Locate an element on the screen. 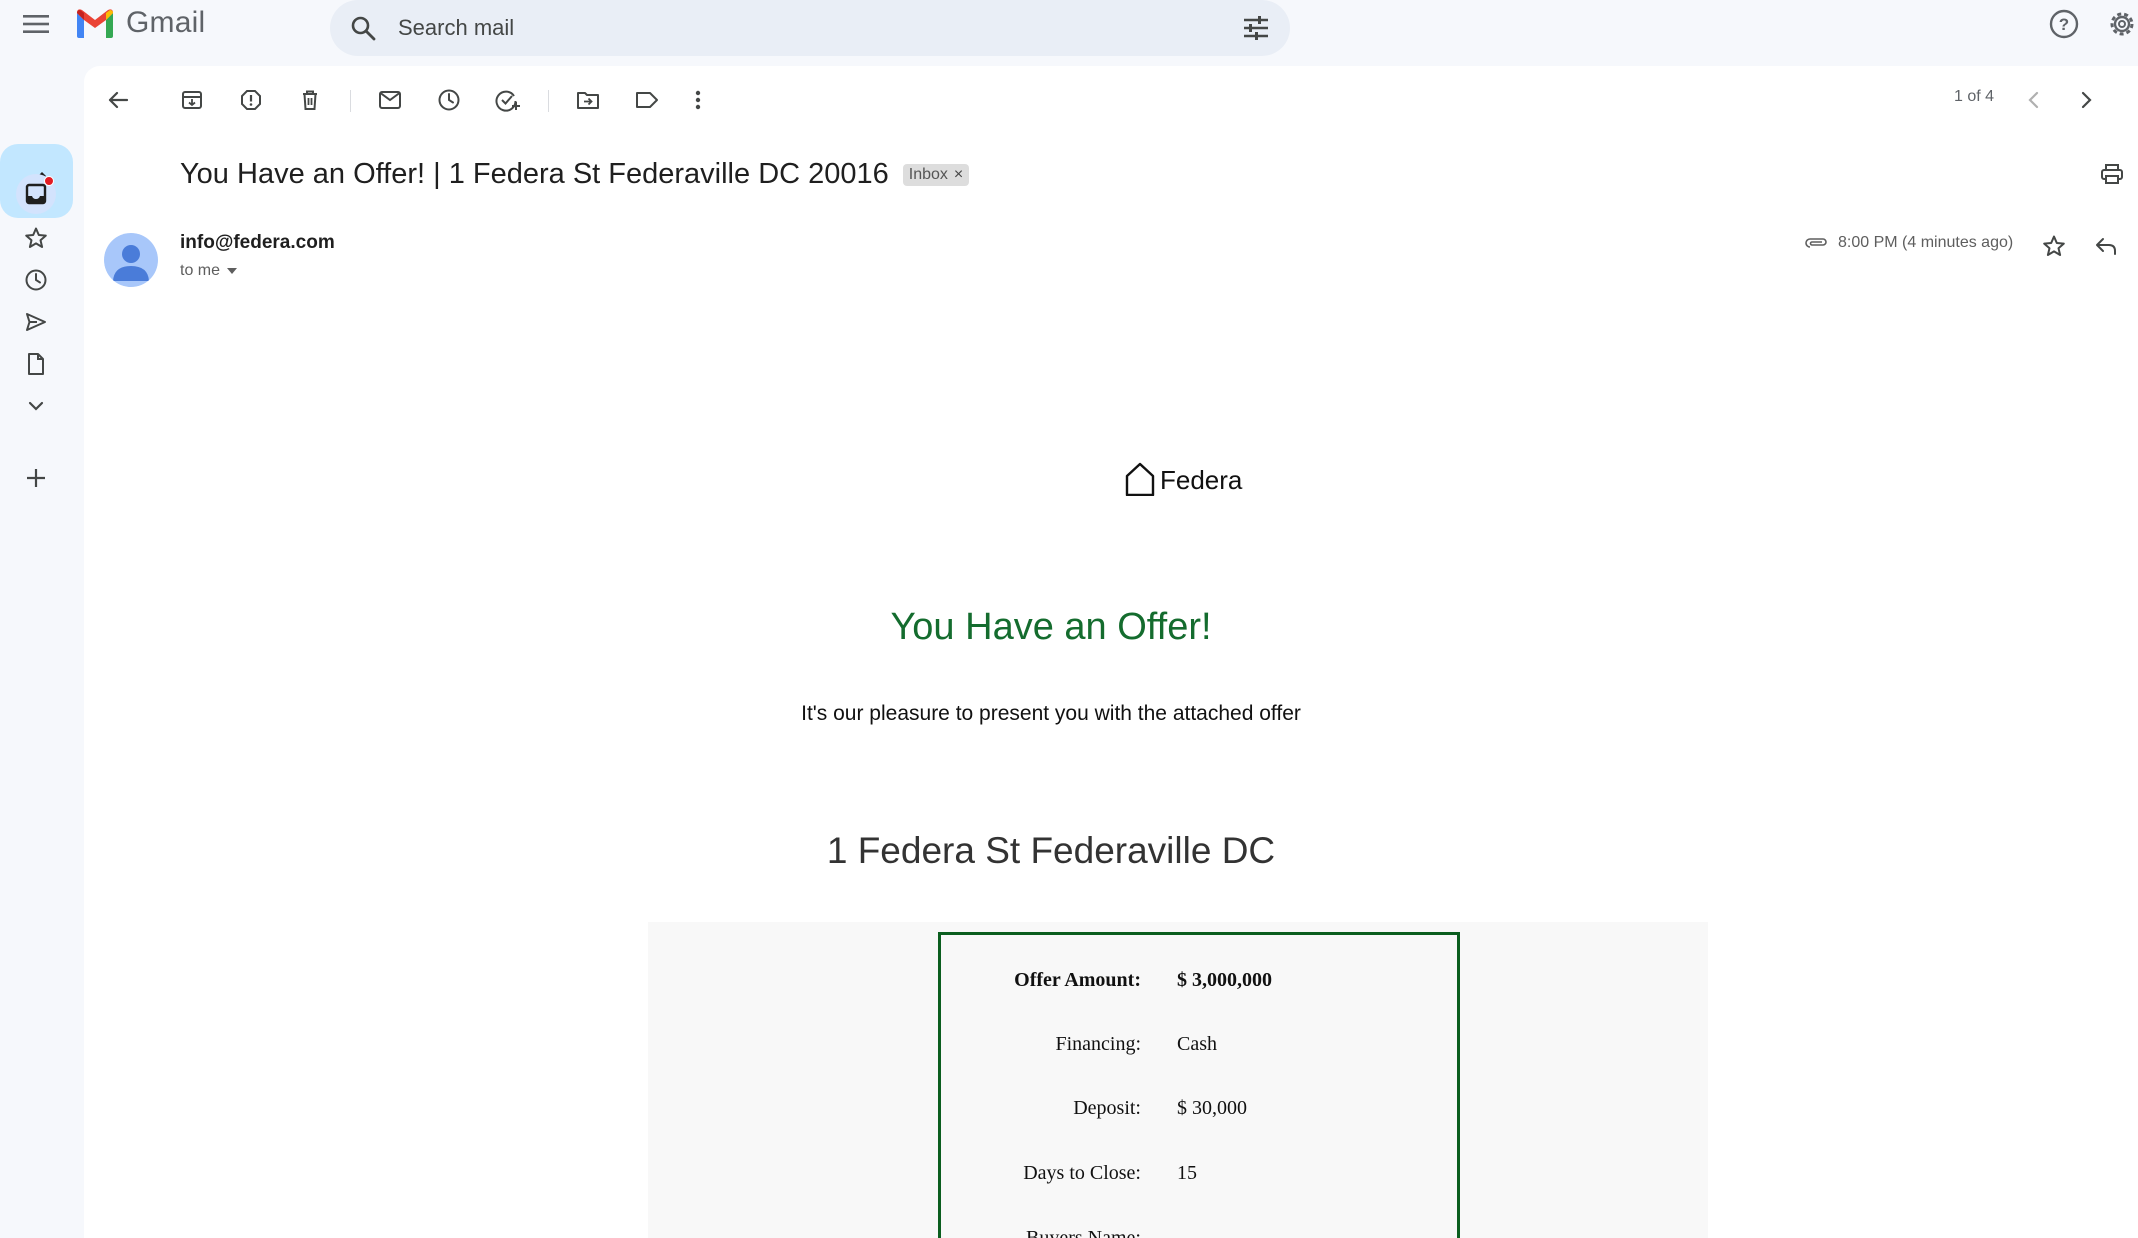 This screenshot has height=1238, width=2138. gmail-logo: Gmail is located at coordinates (139, 23).